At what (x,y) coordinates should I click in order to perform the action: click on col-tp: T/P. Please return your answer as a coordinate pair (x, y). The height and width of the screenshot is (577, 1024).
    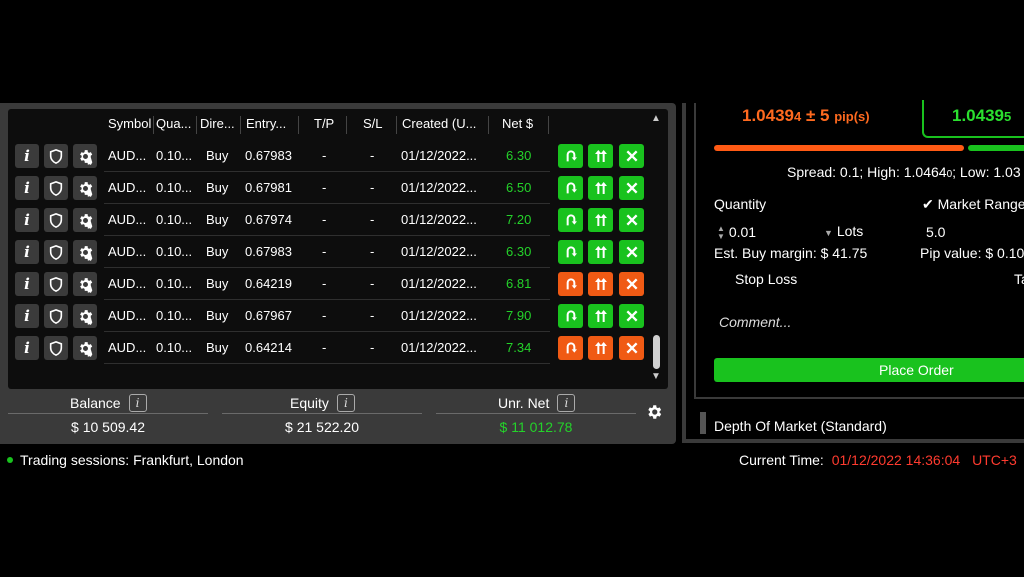
    Looking at the image, I should click on (327, 124).